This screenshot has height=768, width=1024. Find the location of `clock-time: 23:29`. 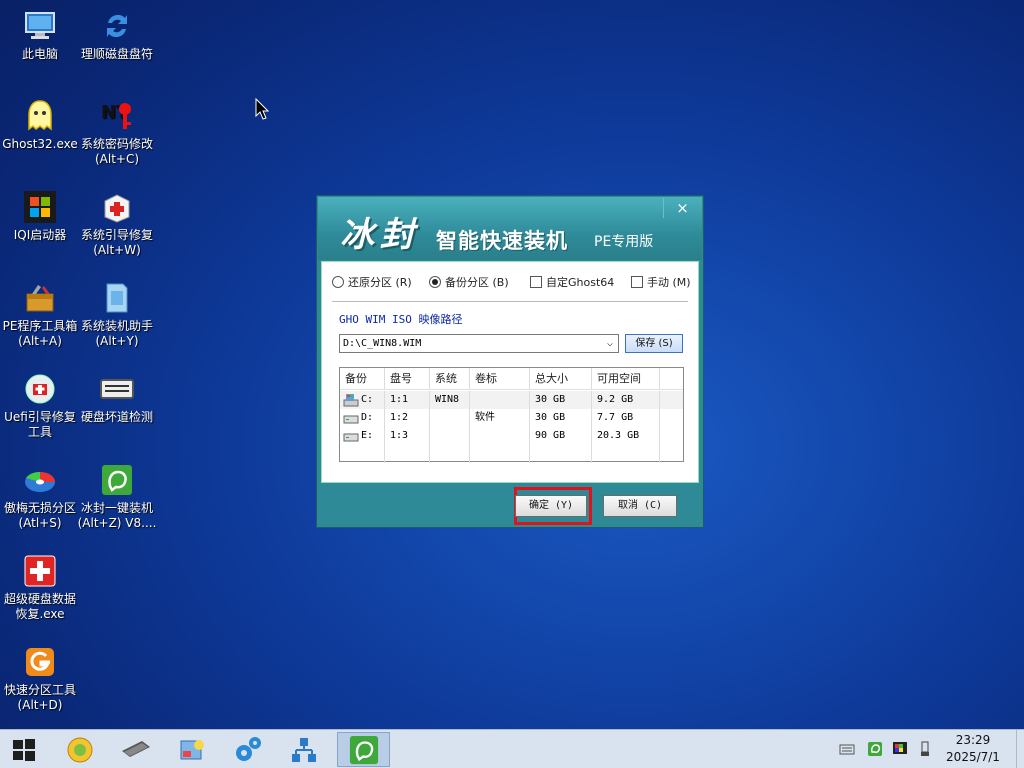

clock-time: 23:29 is located at coordinates (973, 740).